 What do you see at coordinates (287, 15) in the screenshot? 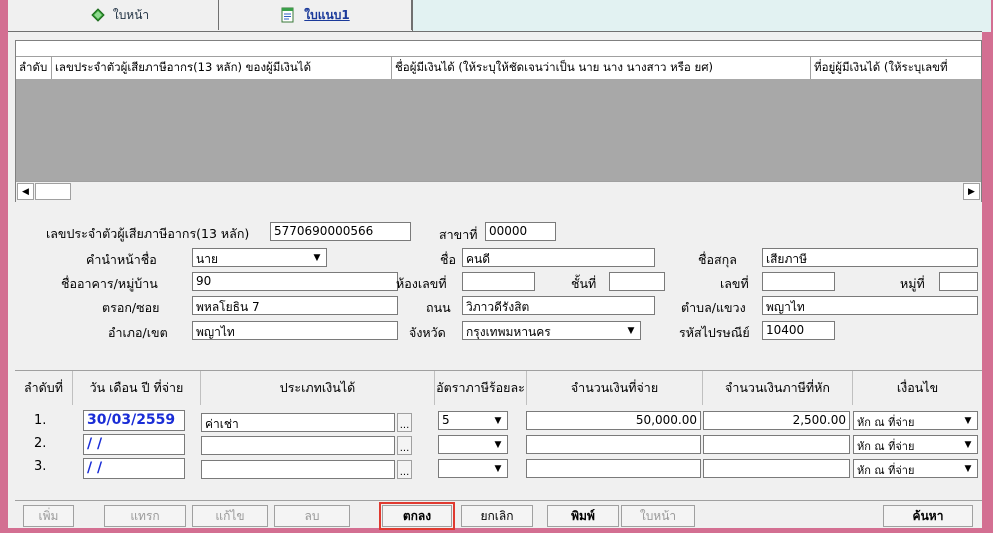
I see `document-page-icon` at bounding box center [287, 15].